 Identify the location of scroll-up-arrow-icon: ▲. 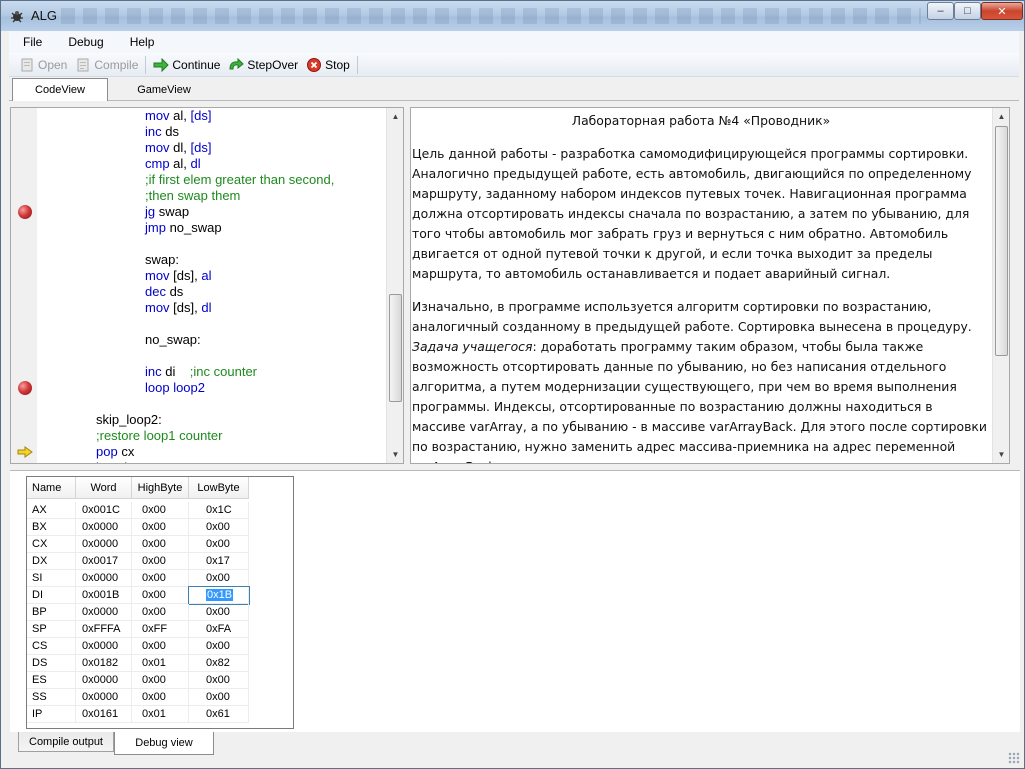
(1001, 116).